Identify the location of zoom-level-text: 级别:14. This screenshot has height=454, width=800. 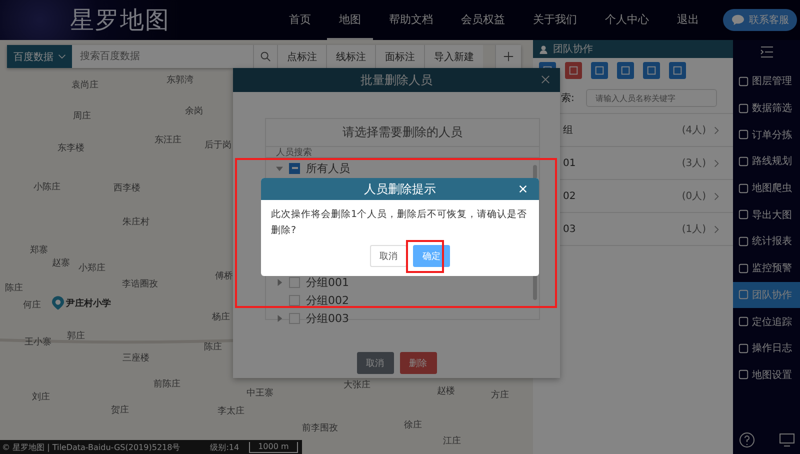
(225, 447).